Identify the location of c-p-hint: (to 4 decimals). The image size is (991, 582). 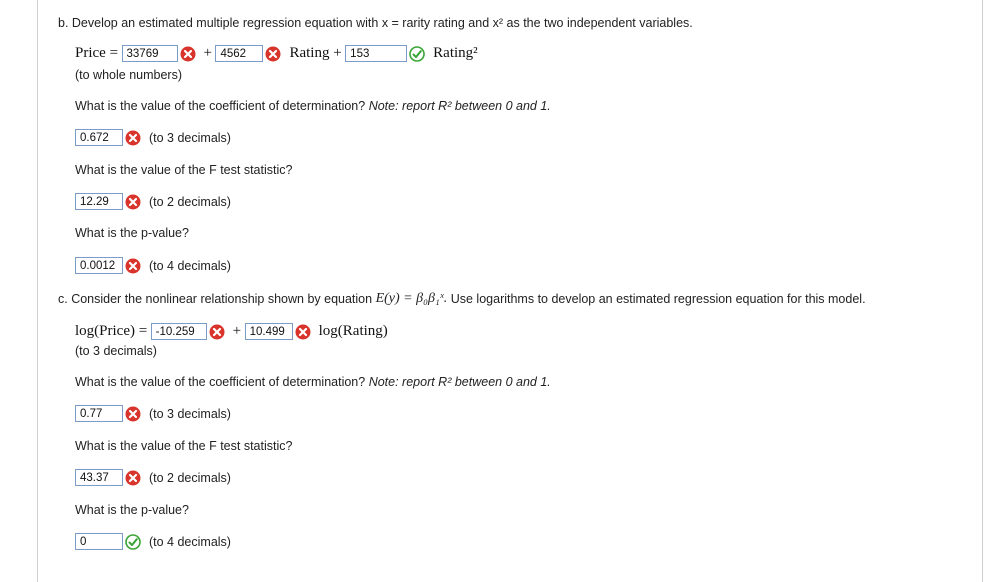
(190, 541).